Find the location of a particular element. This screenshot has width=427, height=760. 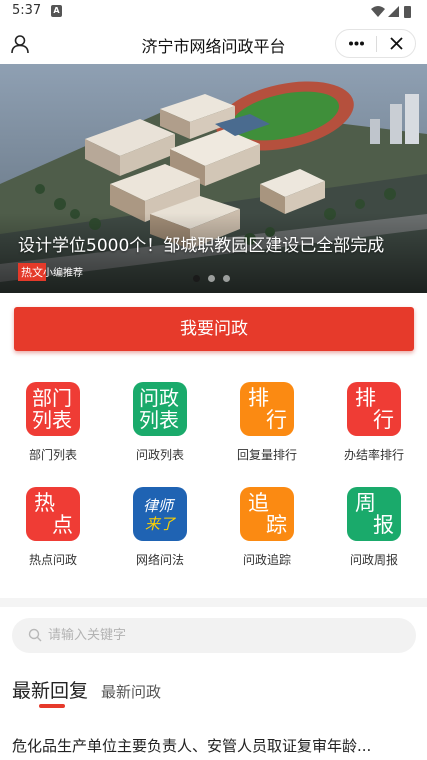

battery-icon is located at coordinates (407, 12).